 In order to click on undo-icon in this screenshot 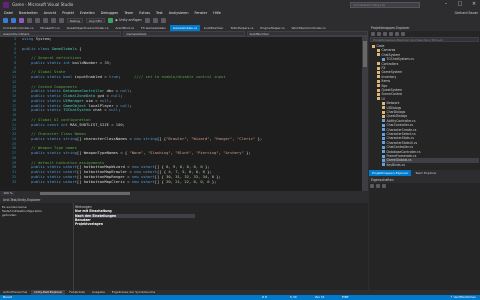, I will do `click(53, 20)`.